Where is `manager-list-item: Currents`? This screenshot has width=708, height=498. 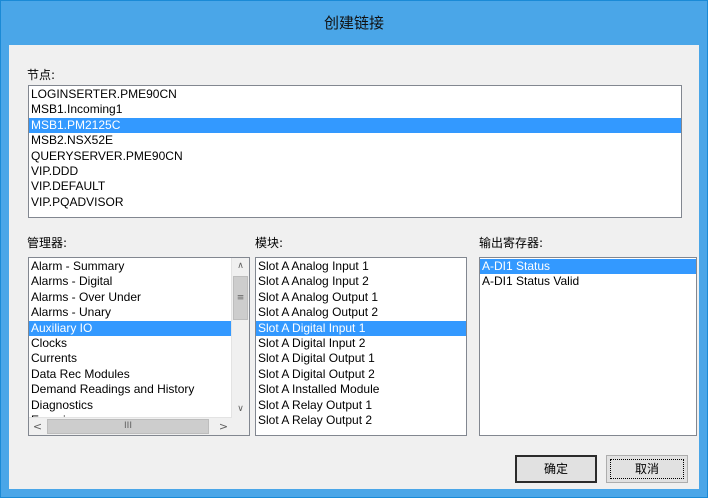 manager-list-item: Currents is located at coordinates (130, 358).